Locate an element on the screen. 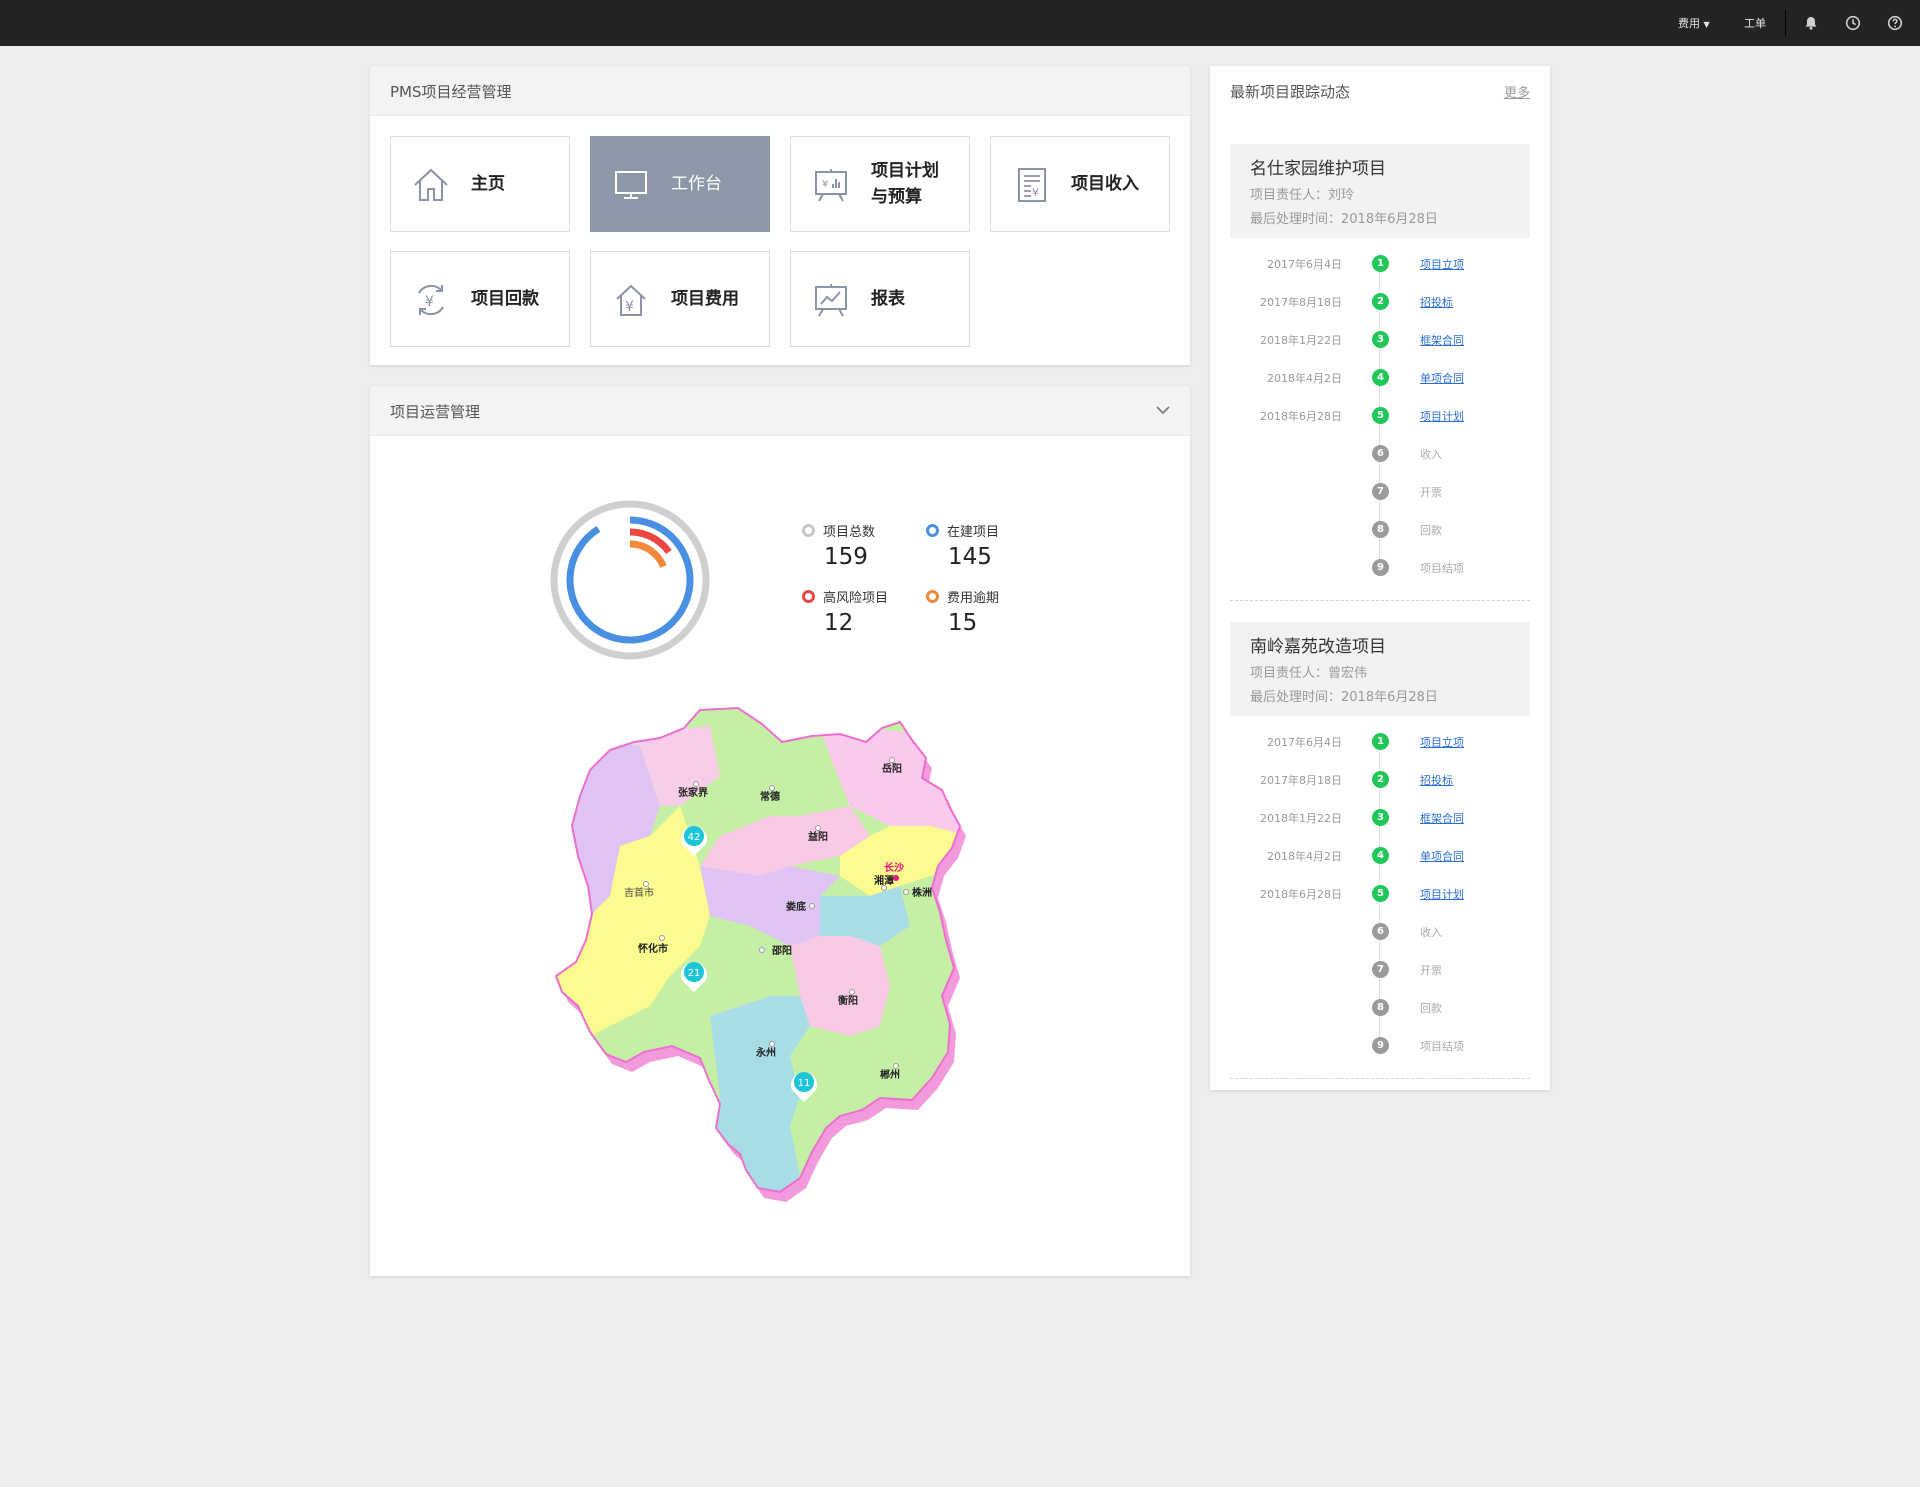  city-loudi: 娄底 is located at coordinates (796, 906).